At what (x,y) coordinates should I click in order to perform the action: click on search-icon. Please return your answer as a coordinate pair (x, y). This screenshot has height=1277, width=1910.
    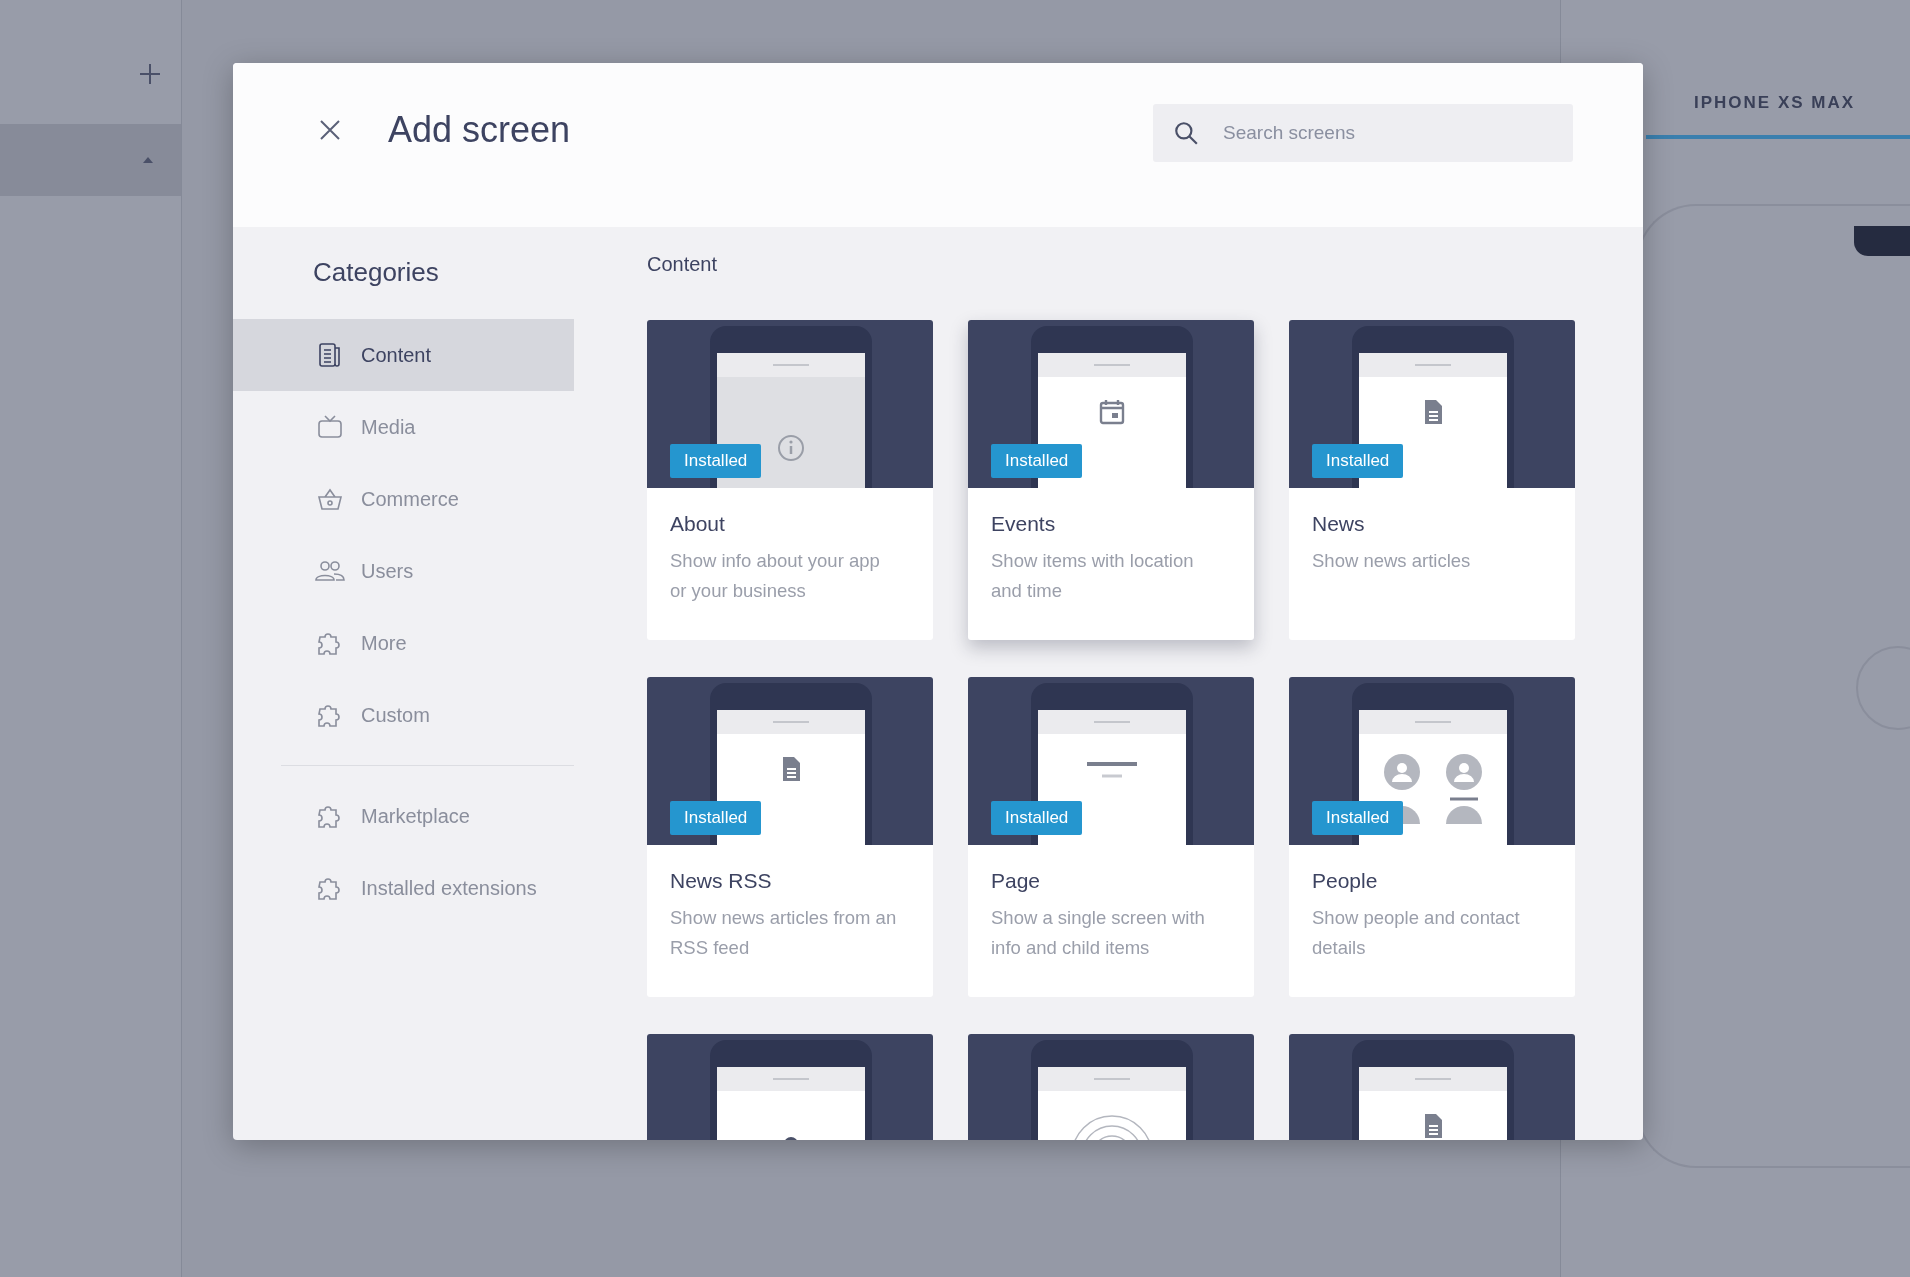
    Looking at the image, I should click on (1186, 133).